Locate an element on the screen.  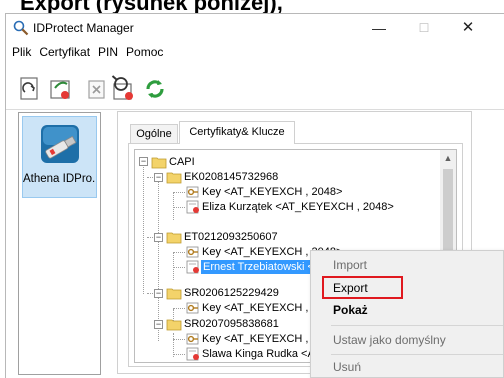
usb-token-icon is located at coordinates (60, 144).